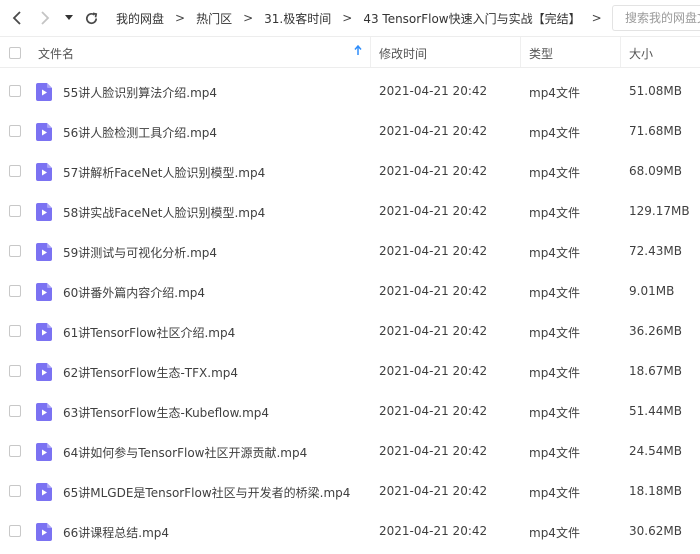 Image resolution: width=700 pixels, height=554 pixels. Describe the element at coordinates (655, 91) in the screenshot. I see `file-size: 51.08MB` at that location.